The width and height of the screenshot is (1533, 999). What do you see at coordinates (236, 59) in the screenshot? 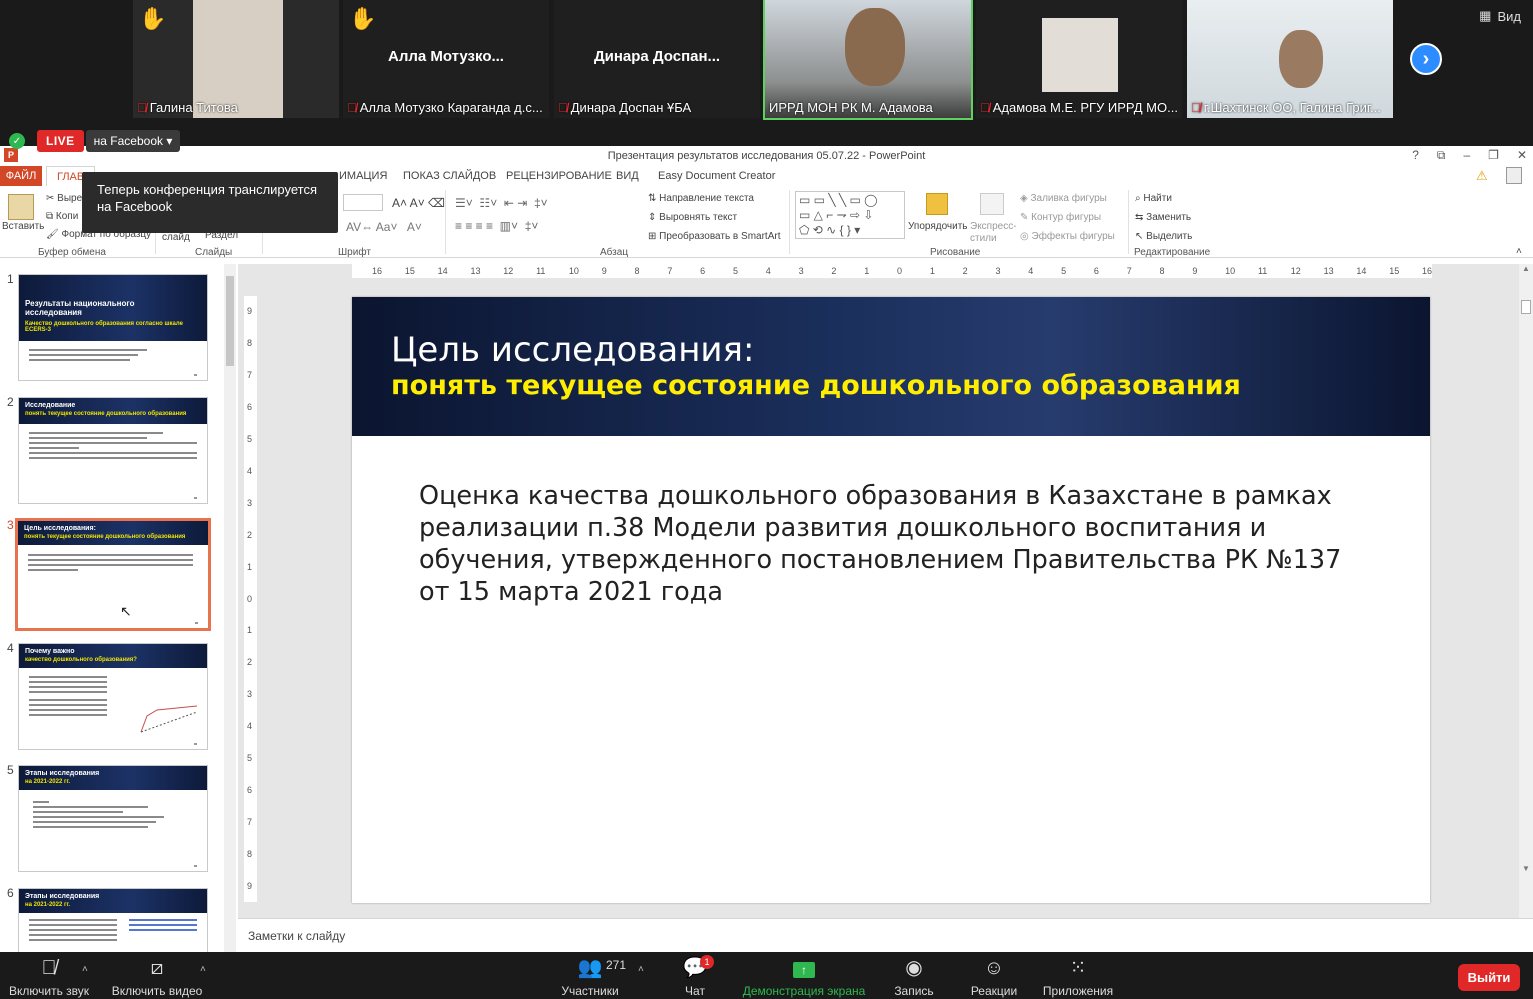
I see `participant-tile-1: ✋ 🎙̸ Галина Титова` at bounding box center [236, 59].